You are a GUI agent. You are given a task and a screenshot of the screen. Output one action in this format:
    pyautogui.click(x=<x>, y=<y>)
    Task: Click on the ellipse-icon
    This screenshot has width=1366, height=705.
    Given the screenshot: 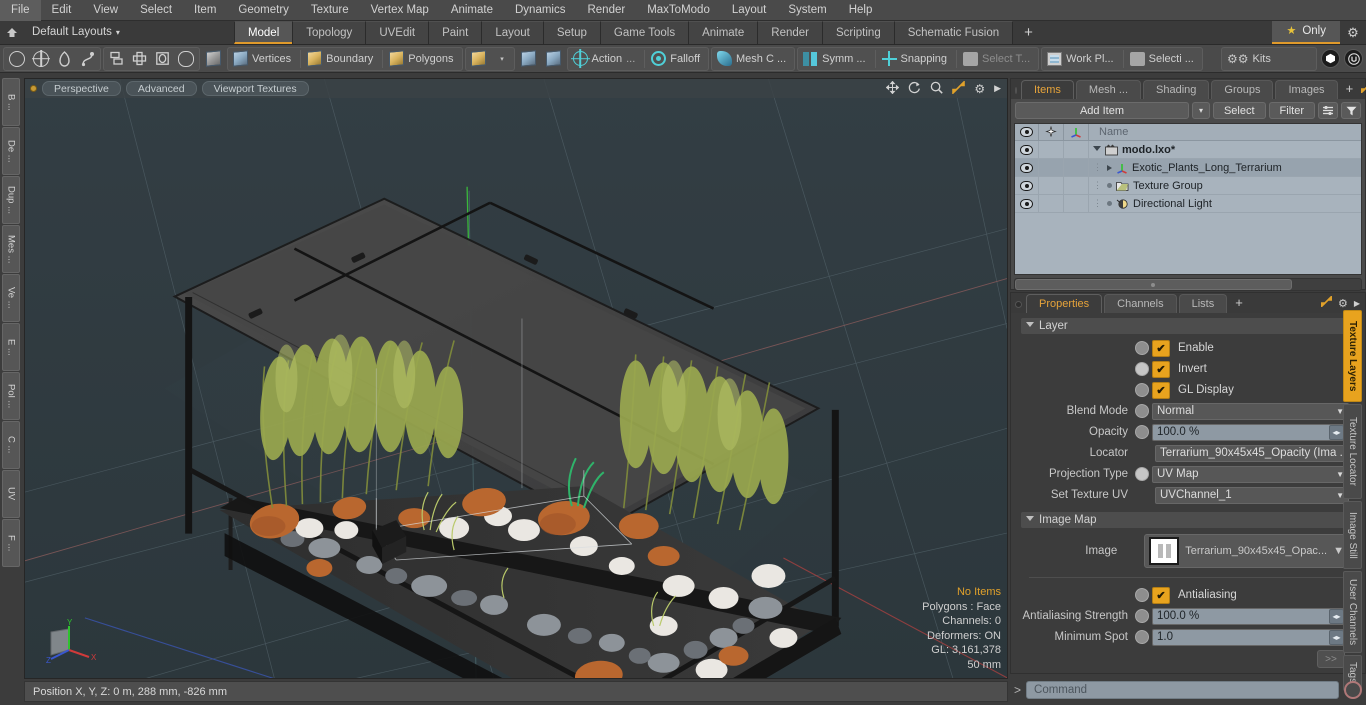 What is the action you would take?
    pyautogui.click(x=17, y=59)
    